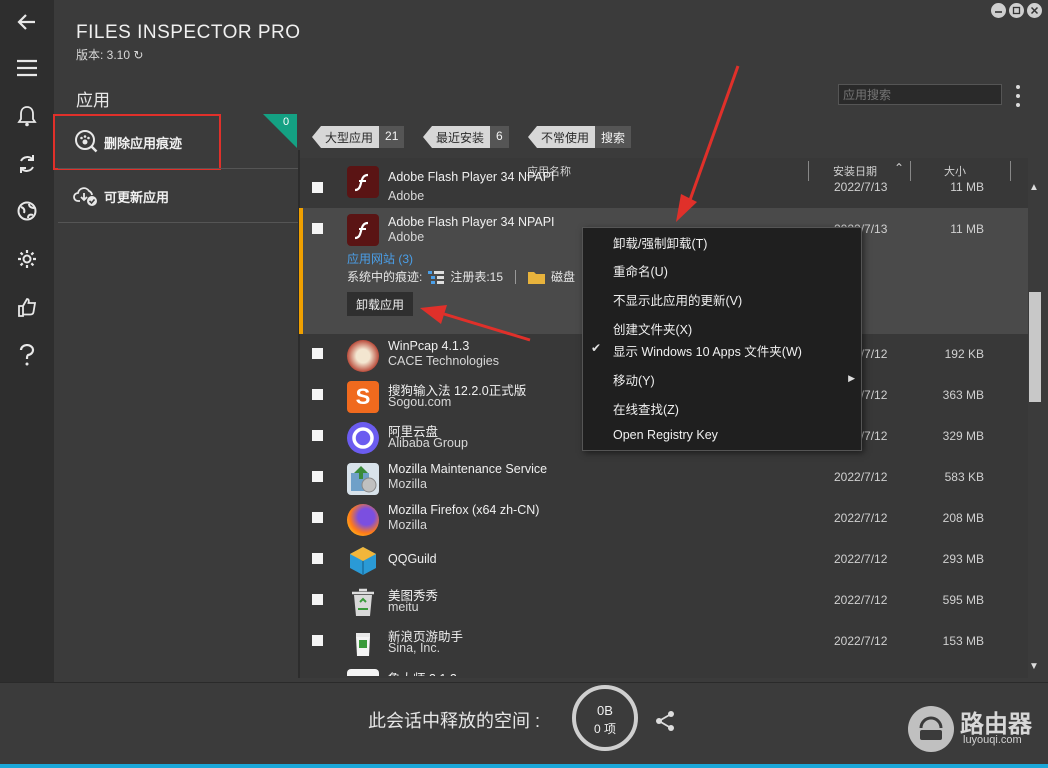 The height and width of the screenshot is (768, 1048). What do you see at coordinates (963, 641) in the screenshot?
I see `app-size: 153 MB` at bounding box center [963, 641].